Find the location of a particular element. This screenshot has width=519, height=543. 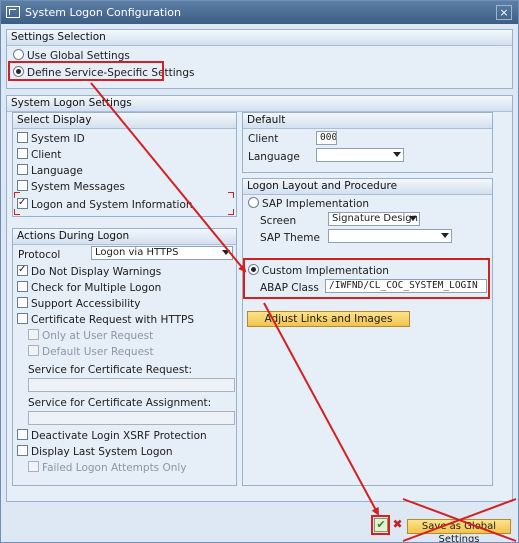

settings-selection-heading: Settings Selection is located at coordinates (259, 38).